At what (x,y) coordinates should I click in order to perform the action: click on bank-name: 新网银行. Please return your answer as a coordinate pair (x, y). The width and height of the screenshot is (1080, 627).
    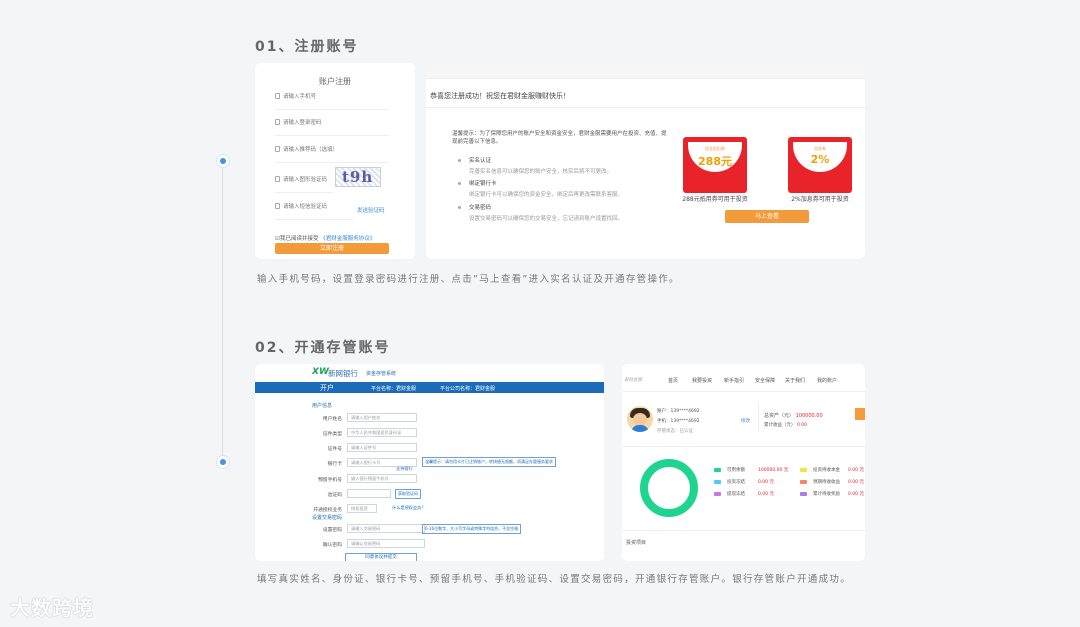
    Looking at the image, I should click on (343, 373).